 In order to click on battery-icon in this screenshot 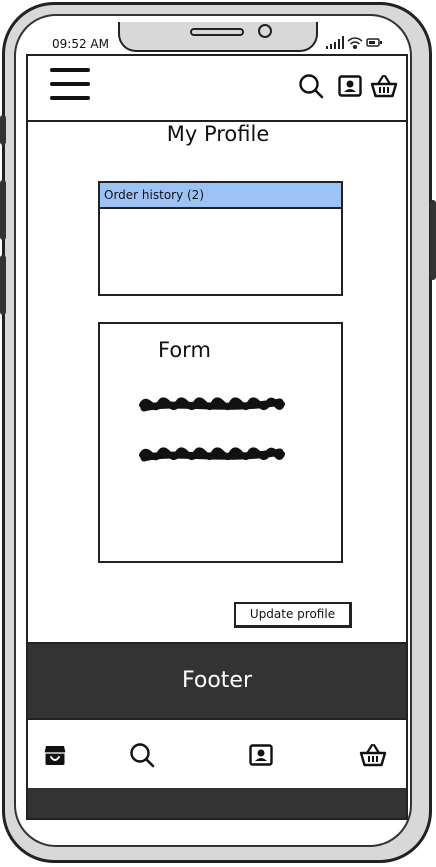, I will do `click(374, 42)`.